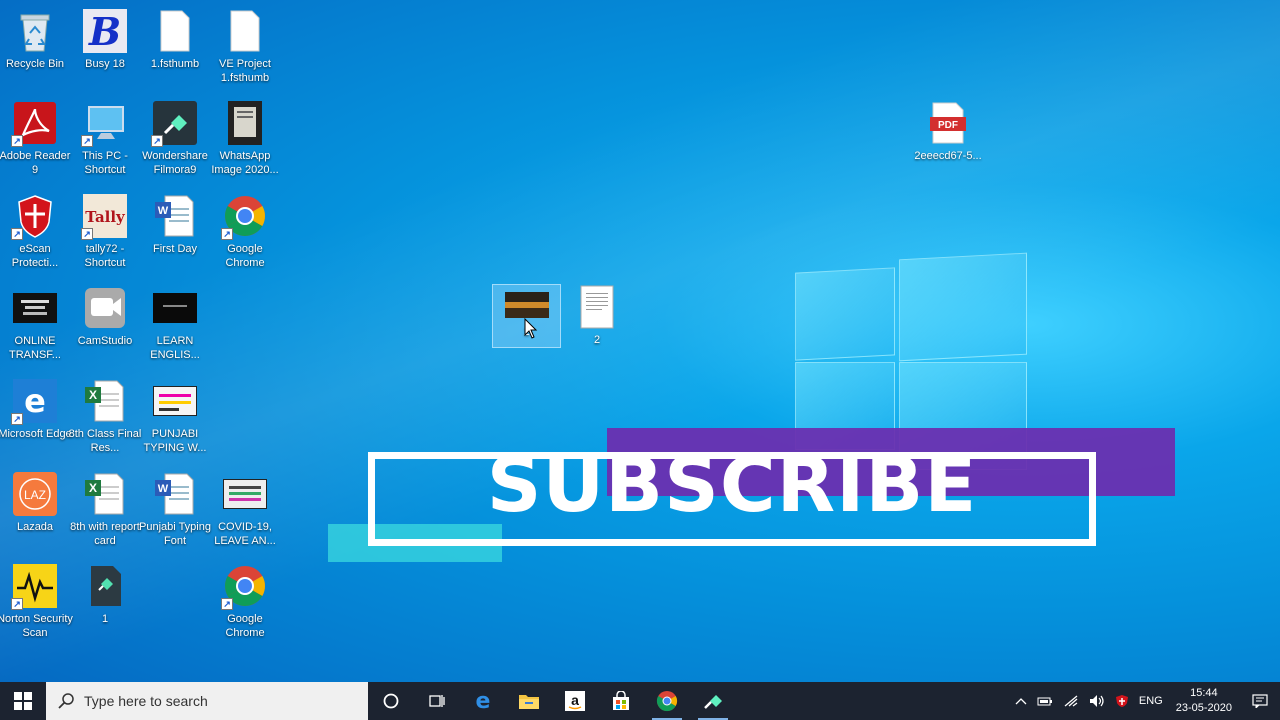  I want to click on taskbar-amazon: a, so click(575, 701).